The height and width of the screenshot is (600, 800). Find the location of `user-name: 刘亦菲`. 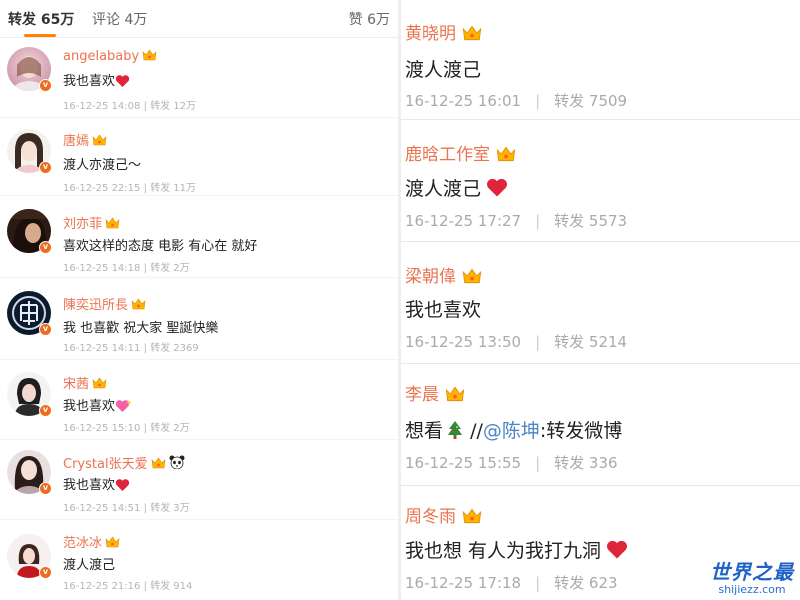

user-name: 刘亦菲 is located at coordinates (91, 222).